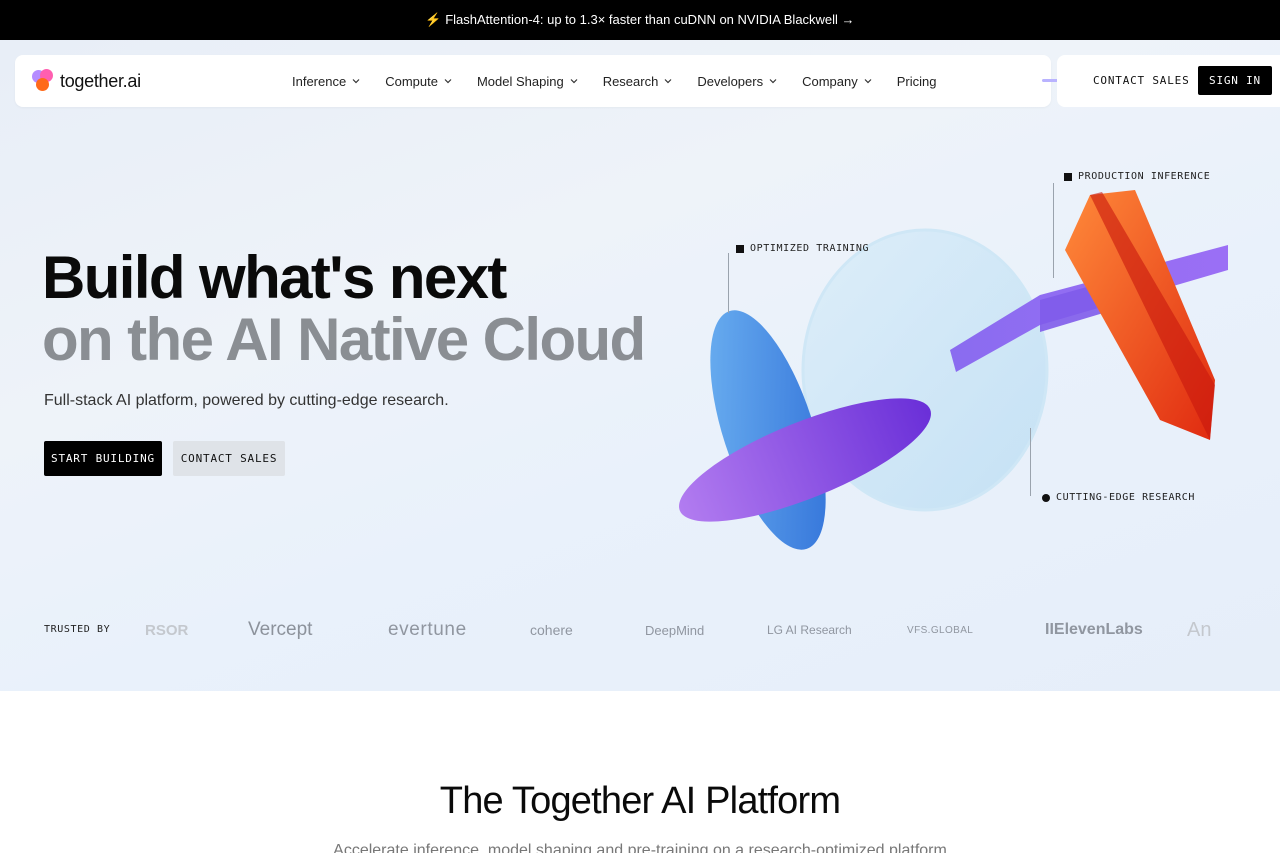 This screenshot has width=1280, height=853. I want to click on nav-item-pricing: Pricing, so click(917, 81).